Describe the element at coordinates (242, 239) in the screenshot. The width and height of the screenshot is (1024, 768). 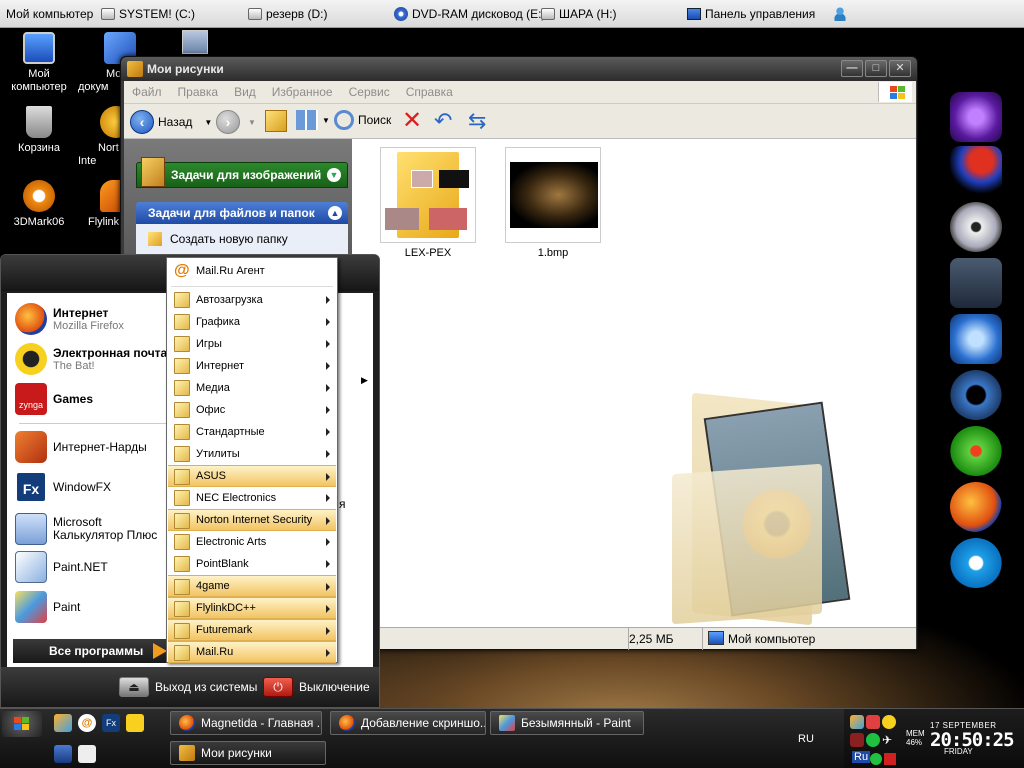
I see `create-folder-link: Создать новую папку` at that location.